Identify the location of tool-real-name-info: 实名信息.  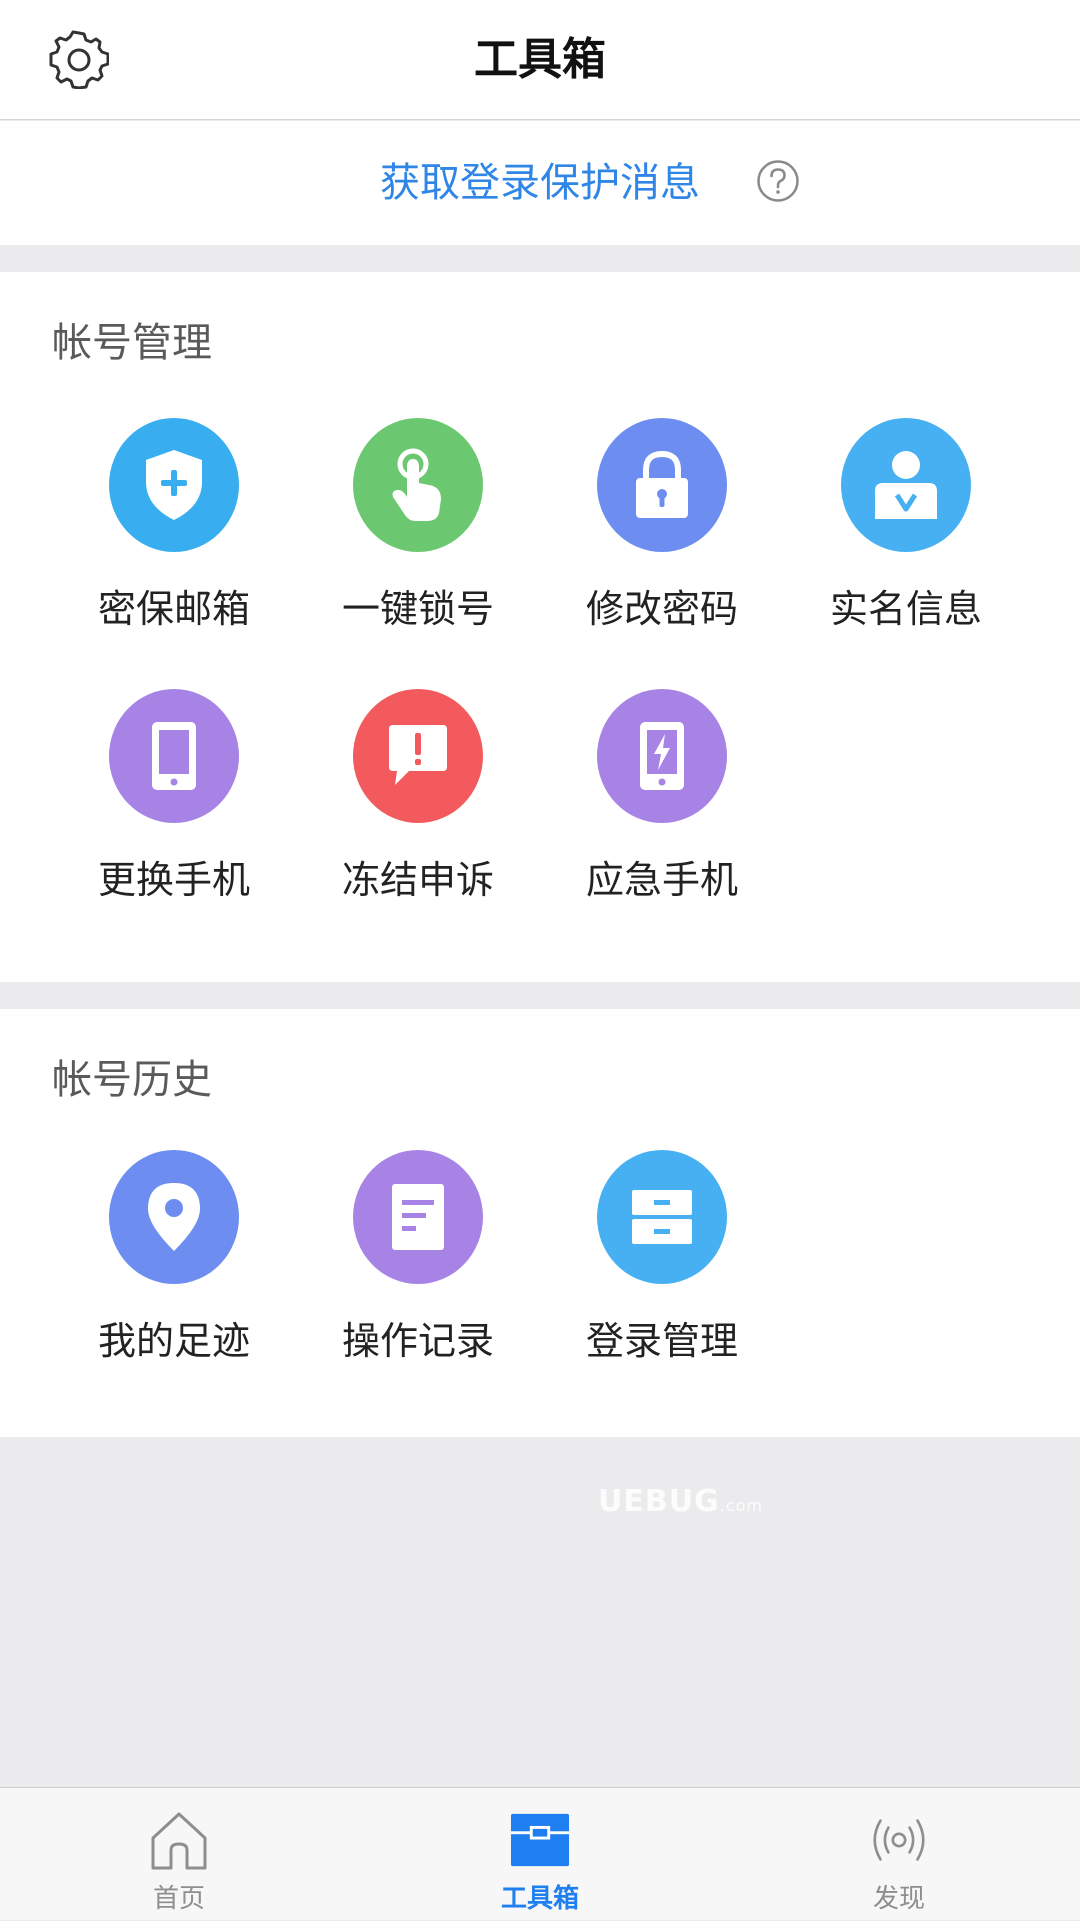
(906, 533).